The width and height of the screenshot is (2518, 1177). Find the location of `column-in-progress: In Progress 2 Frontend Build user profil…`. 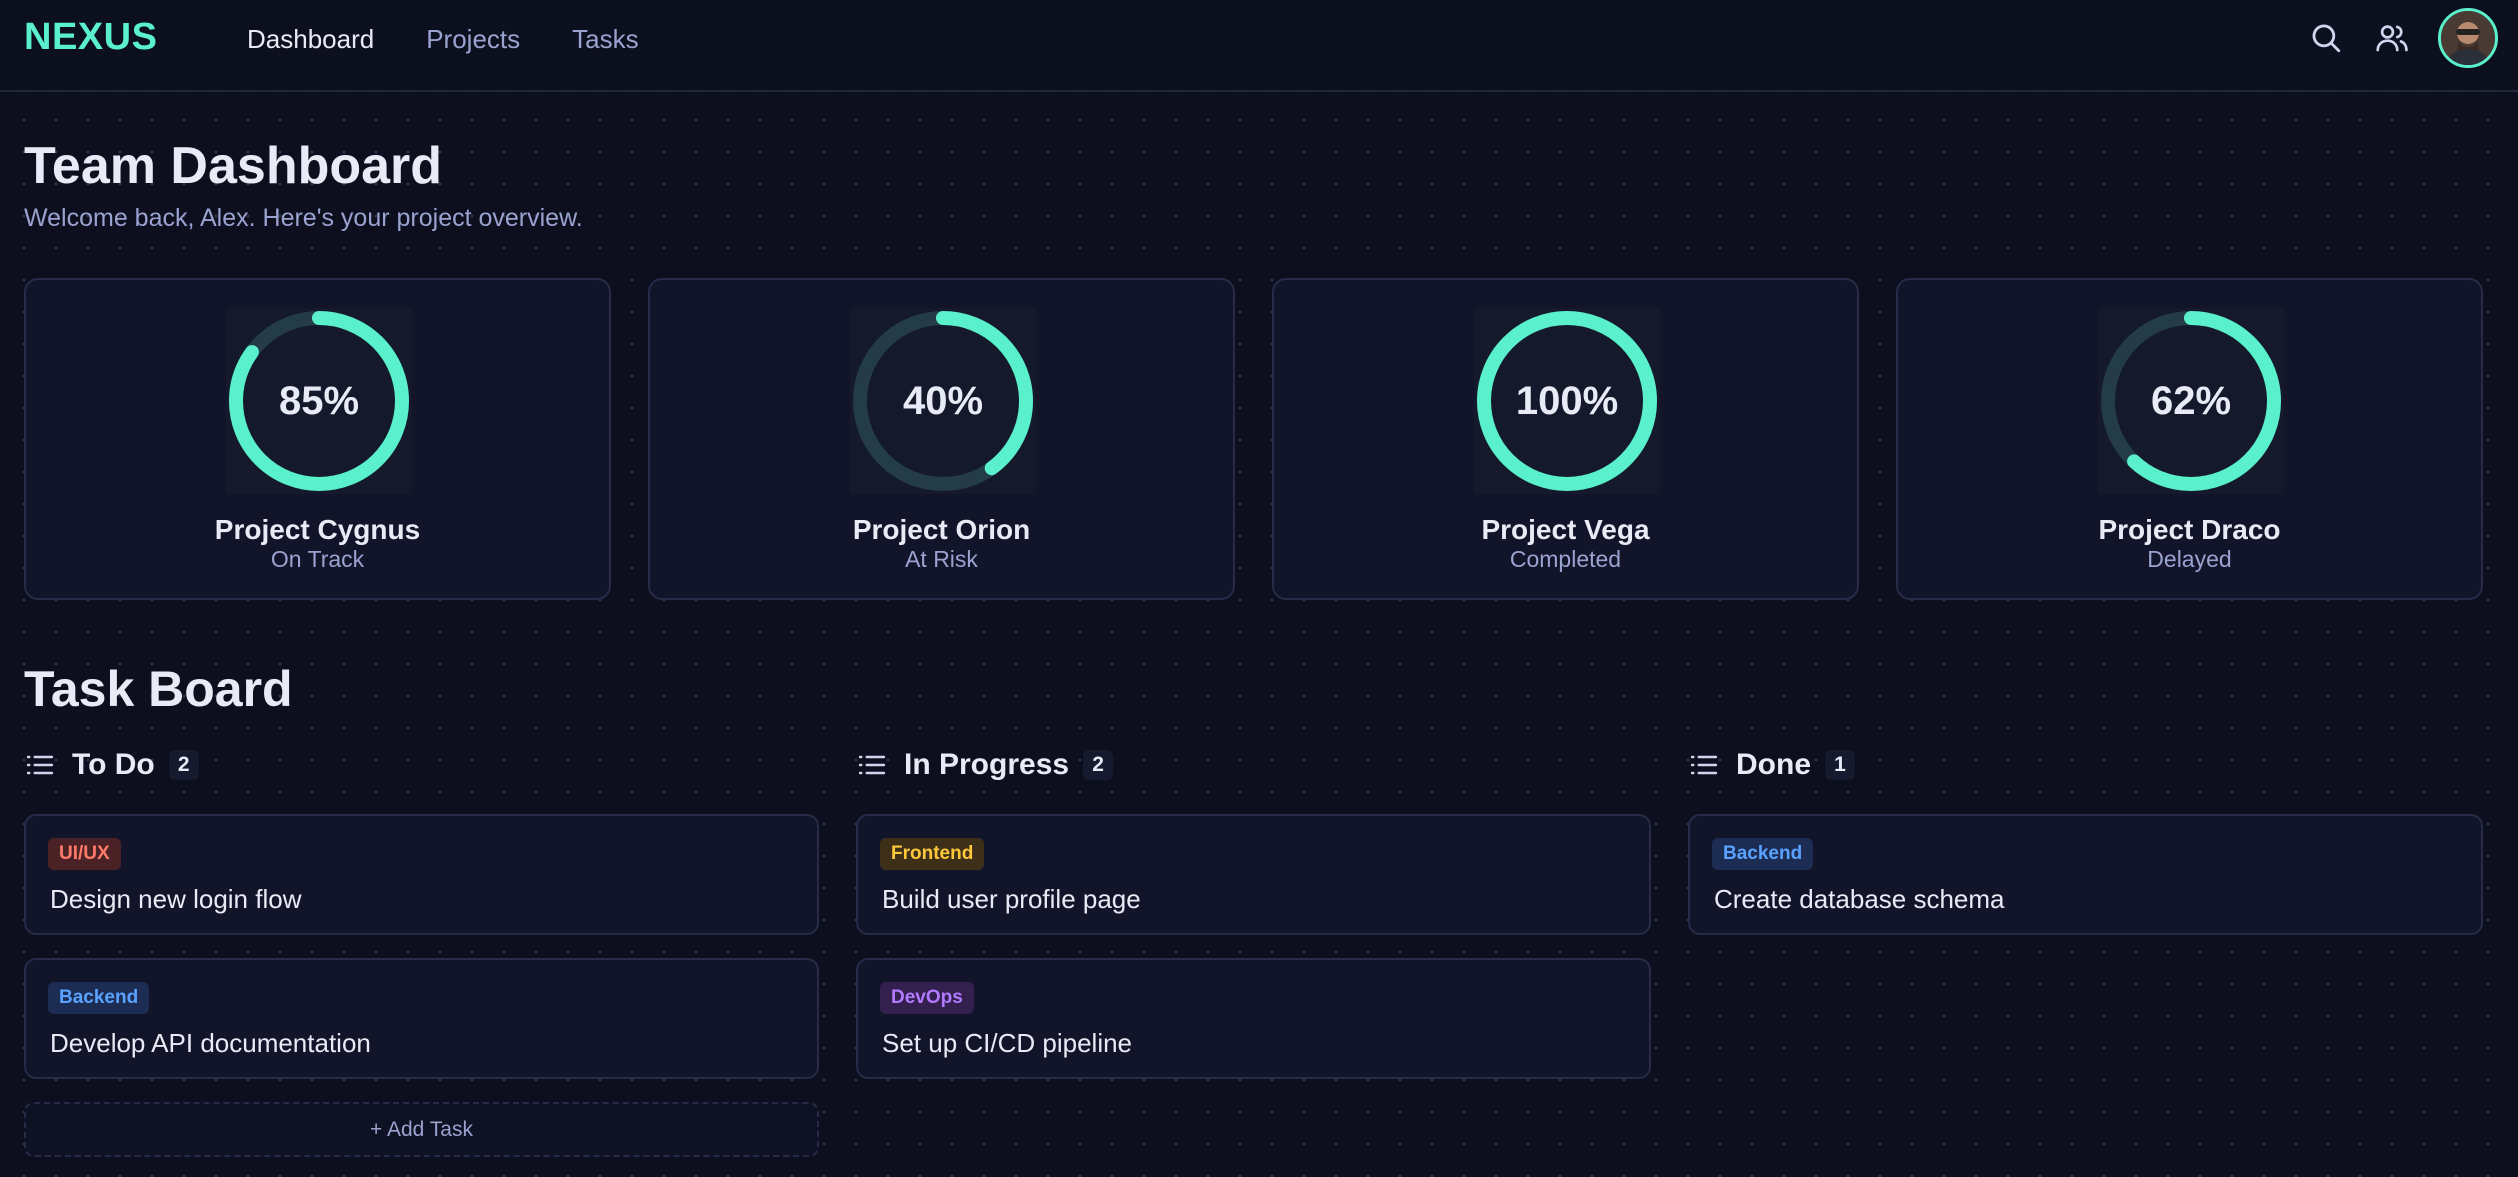

column-in-progress: In Progress 2 Frontend Build user profil… is located at coordinates (1253, 913).